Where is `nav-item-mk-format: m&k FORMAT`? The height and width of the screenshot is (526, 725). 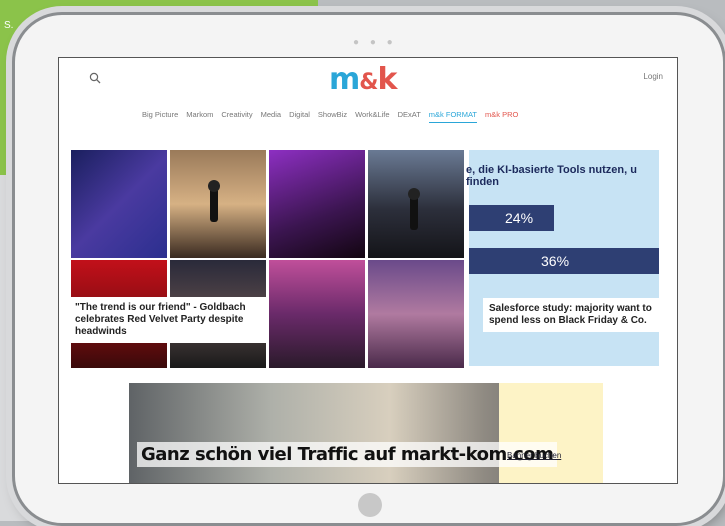 nav-item-mk-format: m&k FORMAT is located at coordinates (452, 116).